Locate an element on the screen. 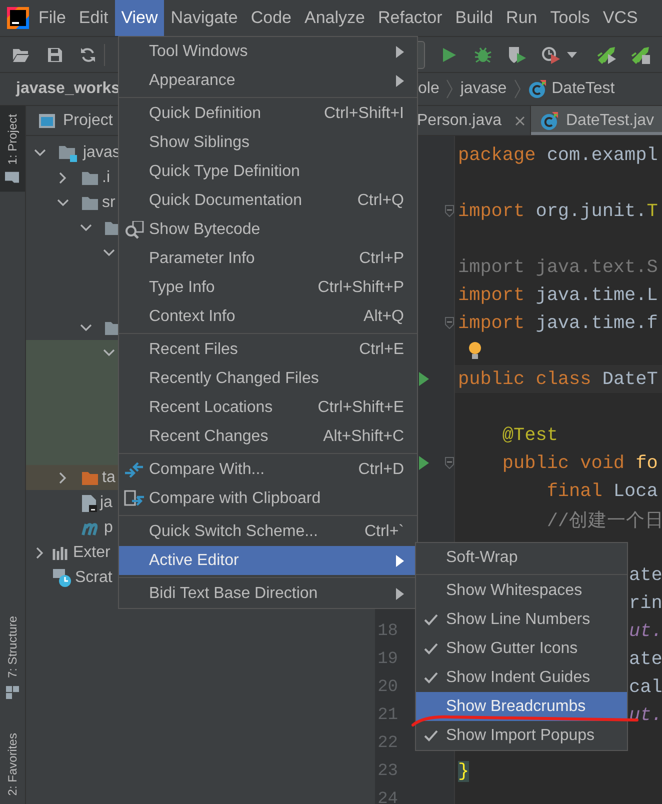  menu-item: Show Gutter Icons is located at coordinates (521, 648).